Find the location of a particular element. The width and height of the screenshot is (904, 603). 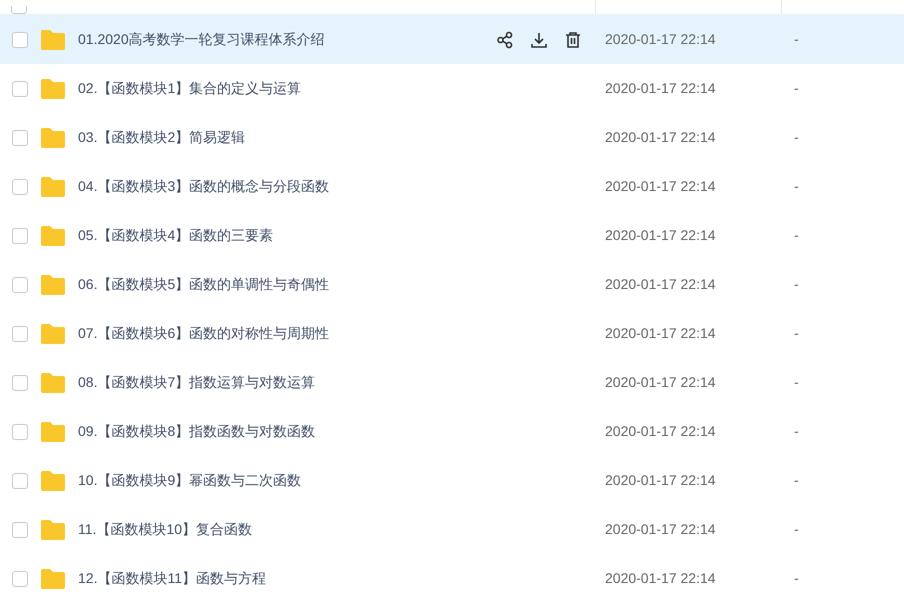

select-all-checkbox is located at coordinates (19, 10).